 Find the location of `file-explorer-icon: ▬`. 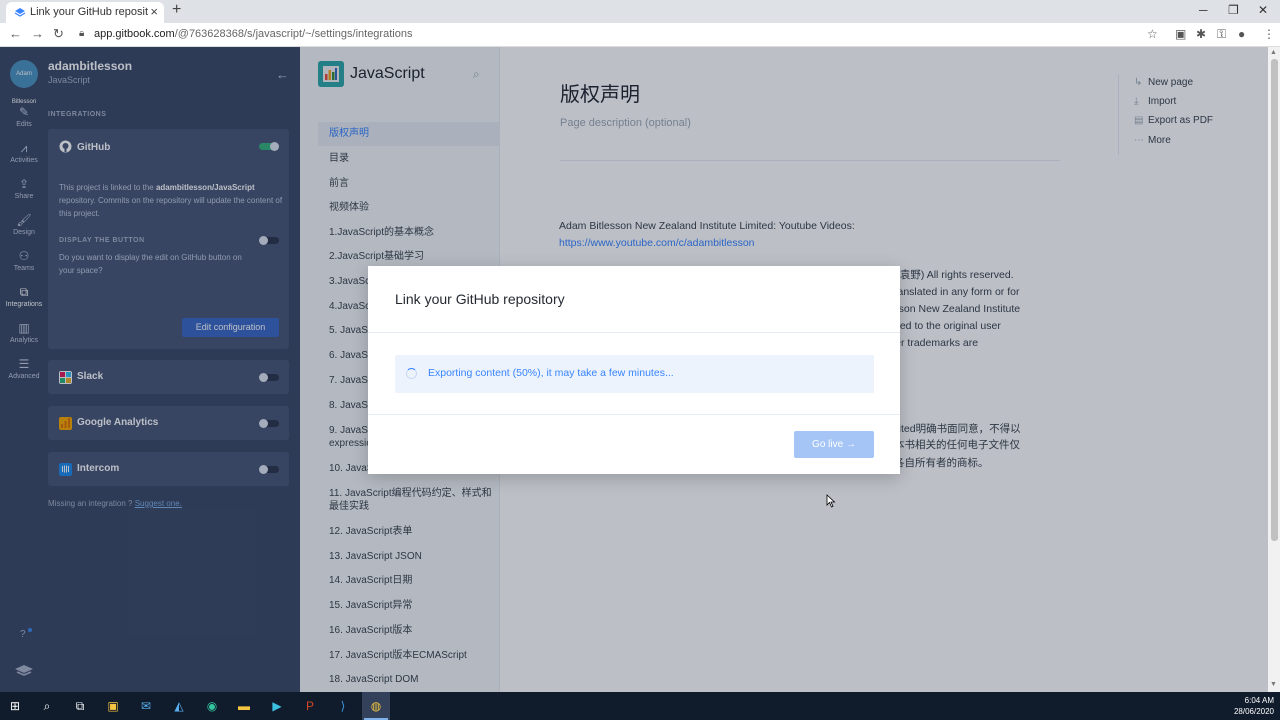

file-explorer-icon: ▬ is located at coordinates (244, 706).